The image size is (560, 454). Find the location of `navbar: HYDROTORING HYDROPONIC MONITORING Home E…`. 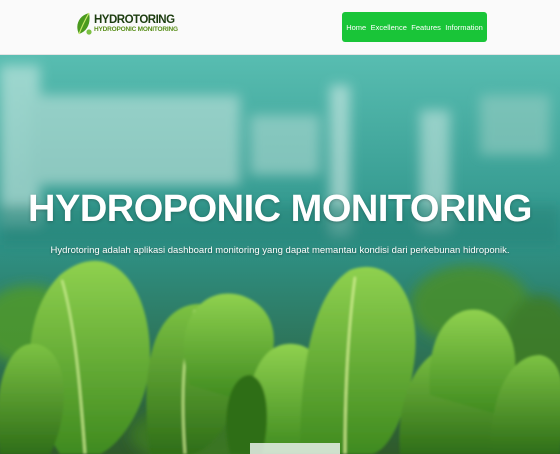

navbar: HYDROTORING HYDROPONIC MONITORING Home E… is located at coordinates (280, 27).